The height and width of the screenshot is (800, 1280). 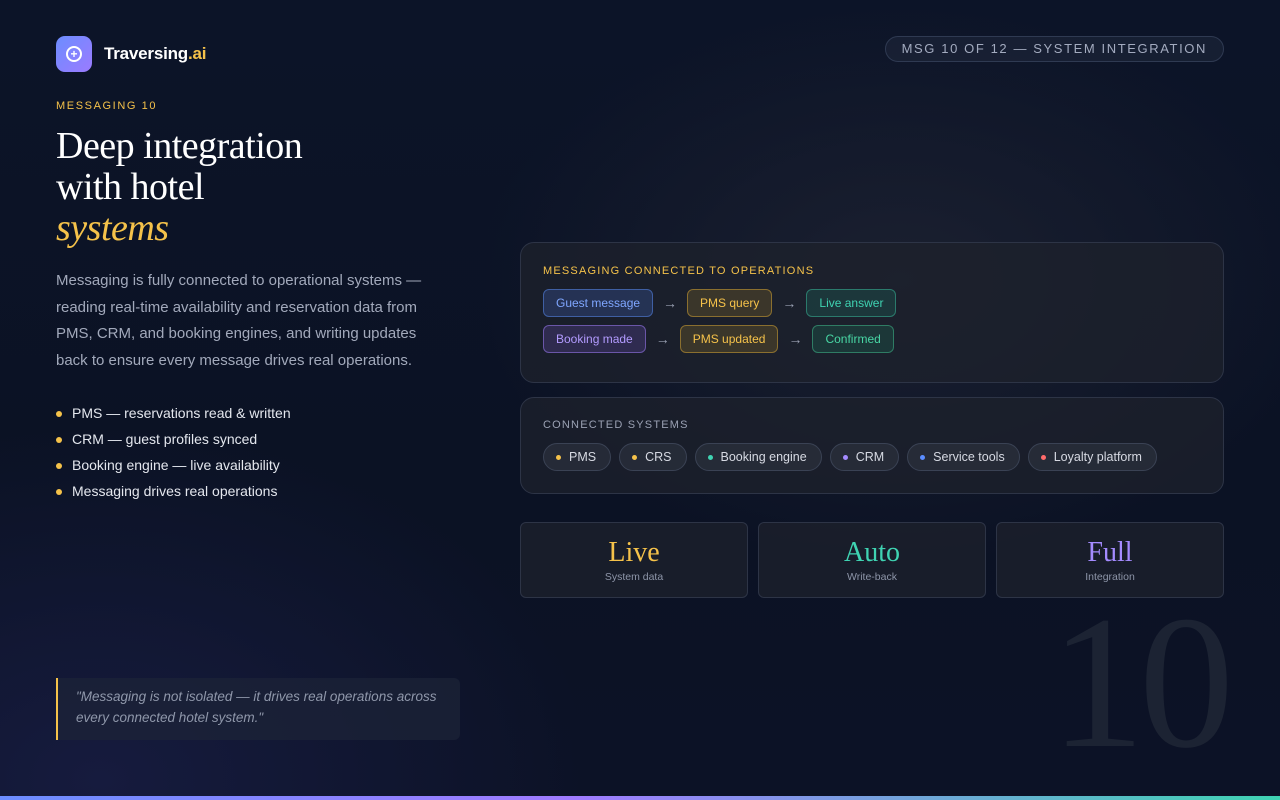 I want to click on system-chip-loyalty-platform: Loyalty platform, so click(x=1092, y=457).